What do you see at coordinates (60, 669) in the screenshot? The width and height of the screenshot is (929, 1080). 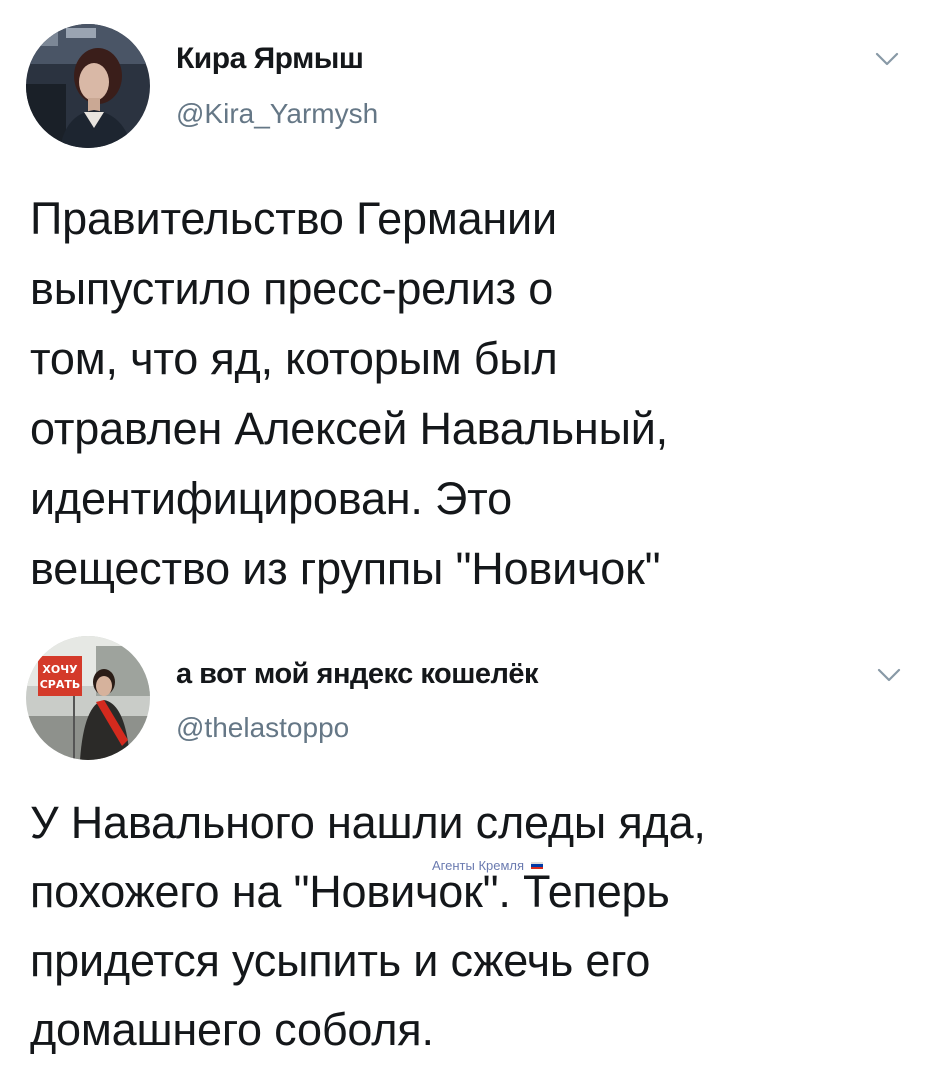 I see `svg-text: ХОЧУ` at bounding box center [60, 669].